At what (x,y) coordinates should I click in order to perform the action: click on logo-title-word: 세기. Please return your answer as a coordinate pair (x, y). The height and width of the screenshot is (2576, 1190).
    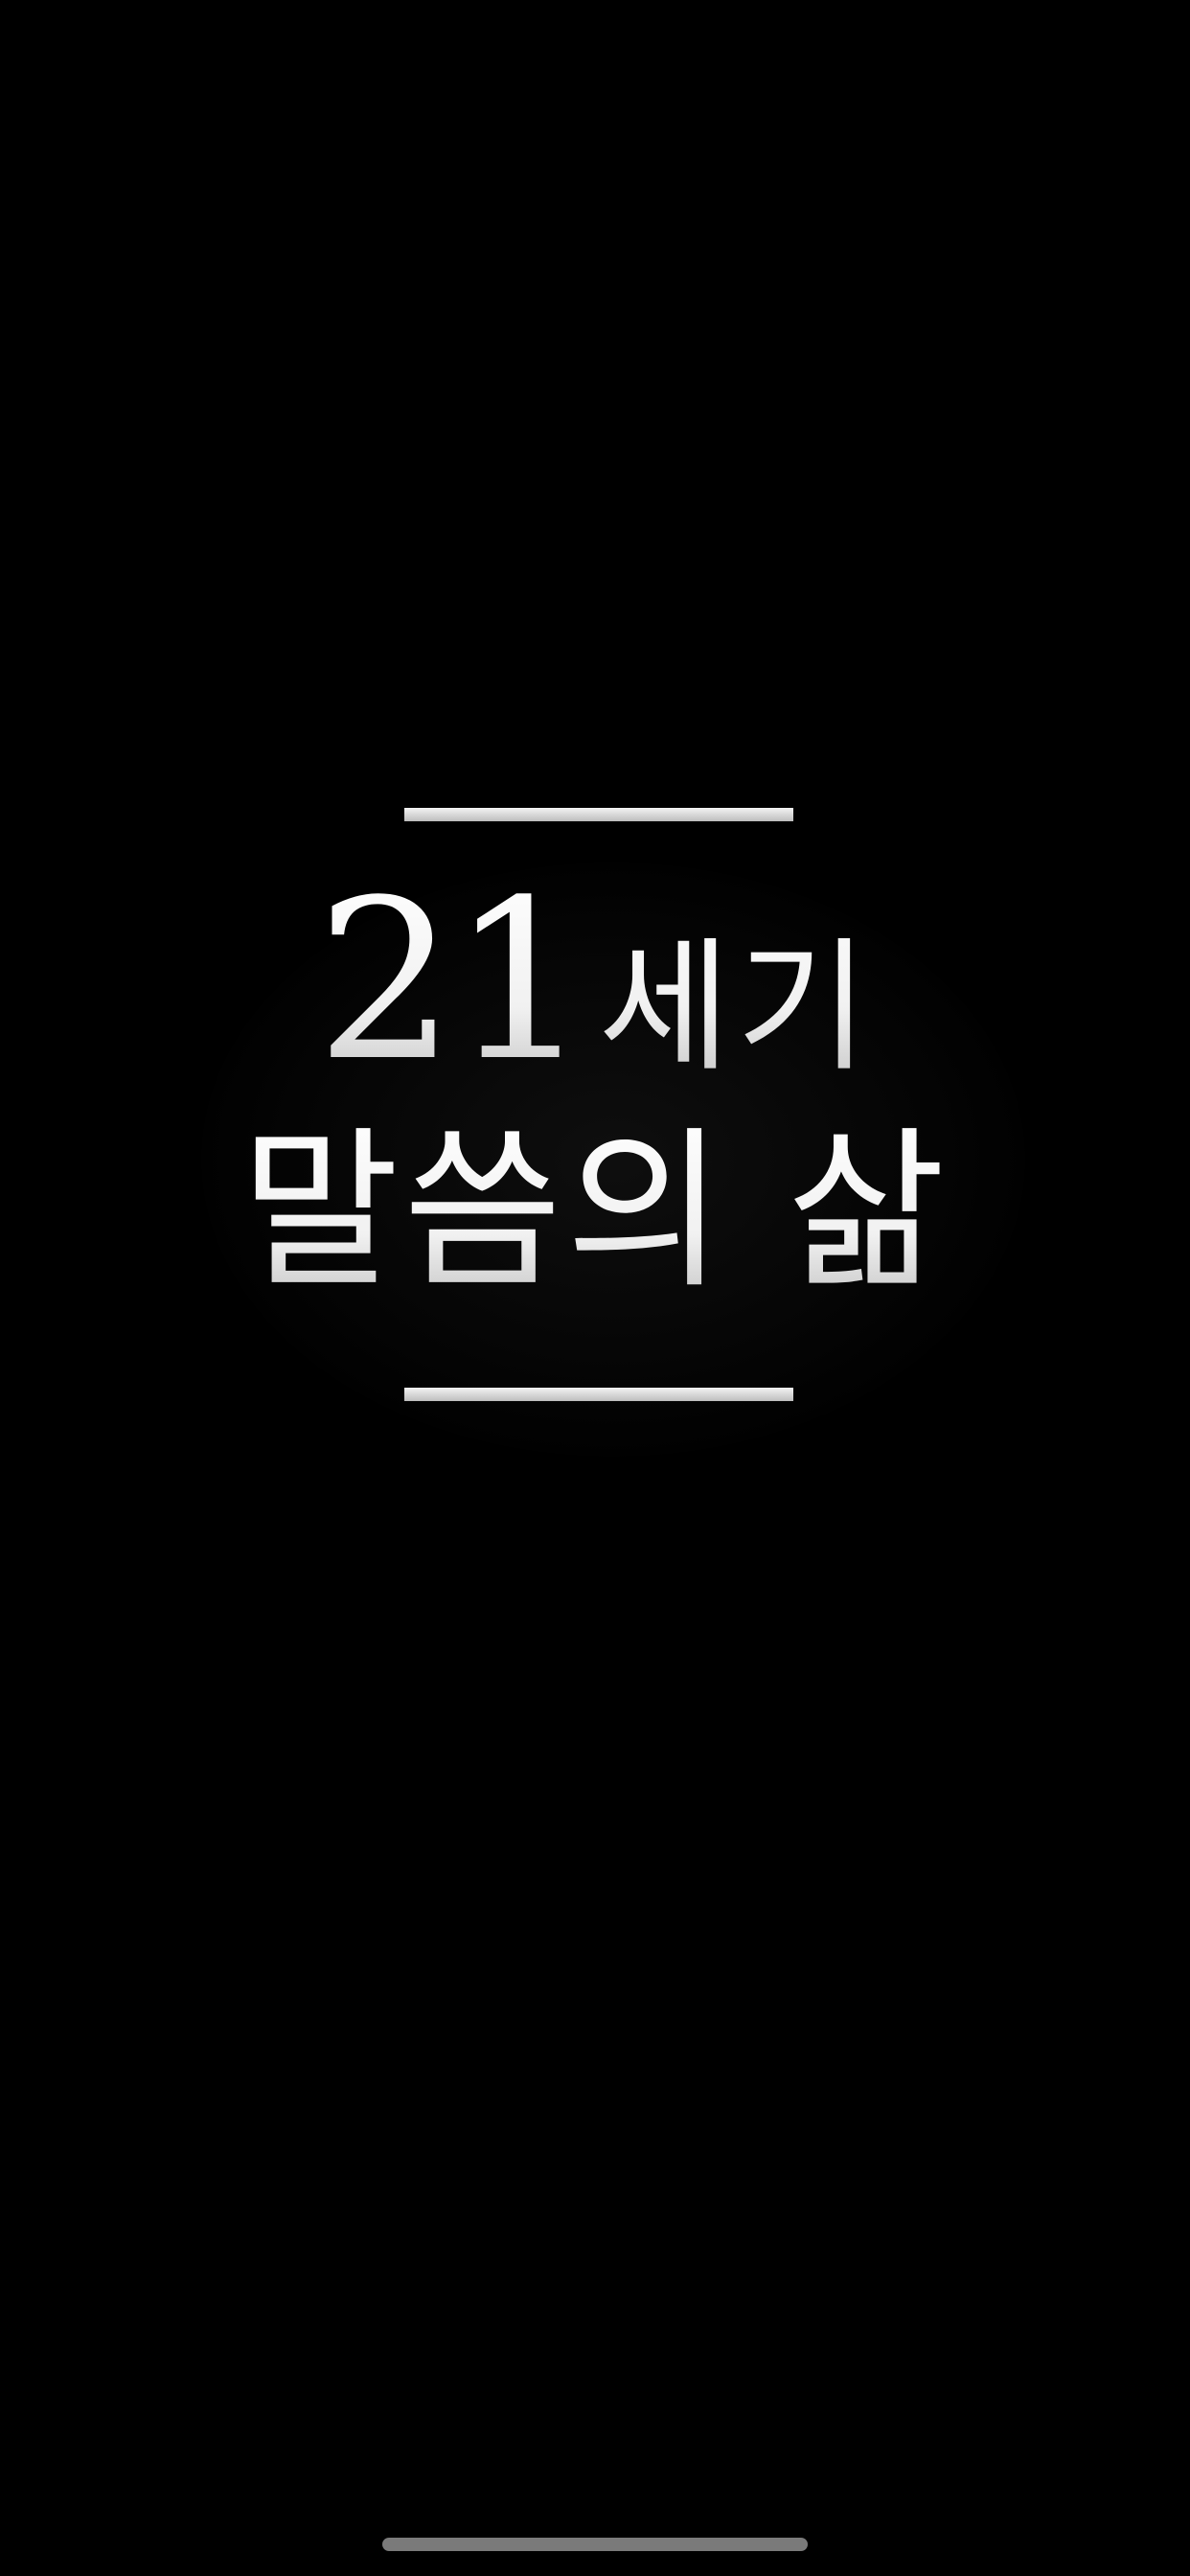
    Looking at the image, I should click on (736, 1008).